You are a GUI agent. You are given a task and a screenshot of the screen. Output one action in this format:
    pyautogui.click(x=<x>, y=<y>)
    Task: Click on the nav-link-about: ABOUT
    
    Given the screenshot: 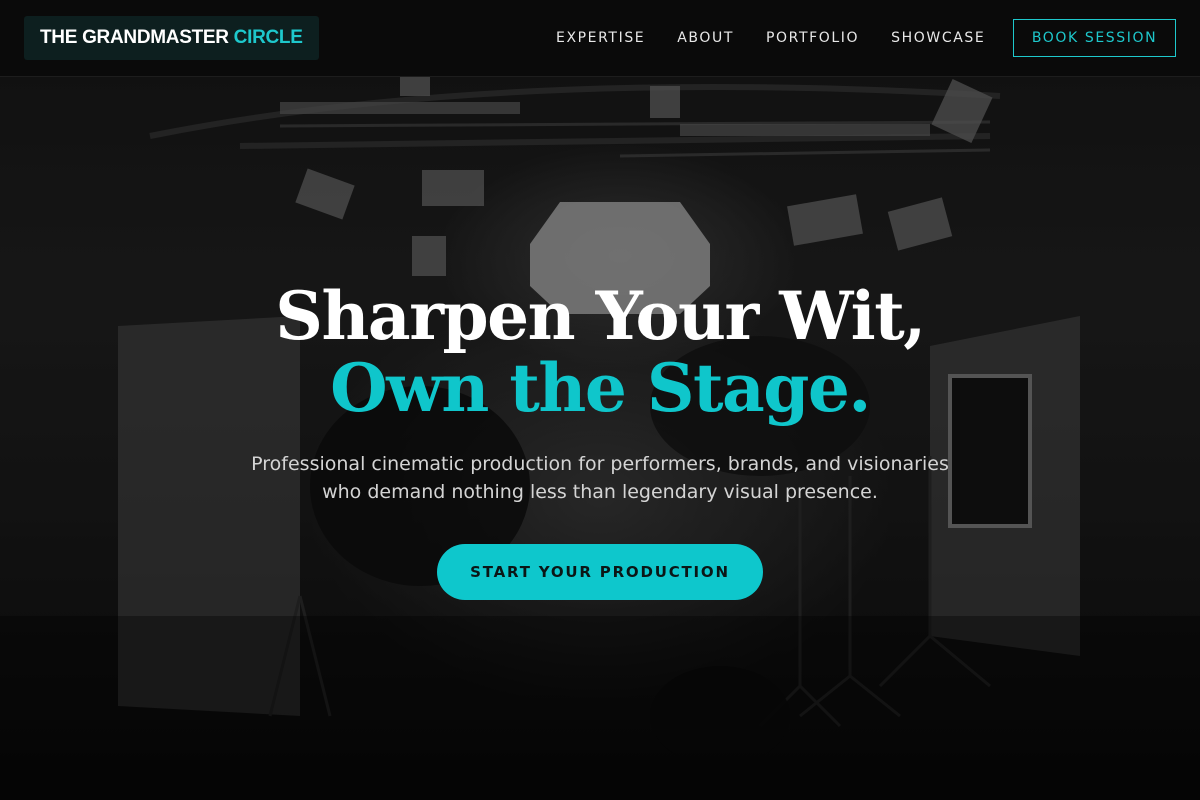 What is the action you would take?
    pyautogui.click(x=705, y=38)
    